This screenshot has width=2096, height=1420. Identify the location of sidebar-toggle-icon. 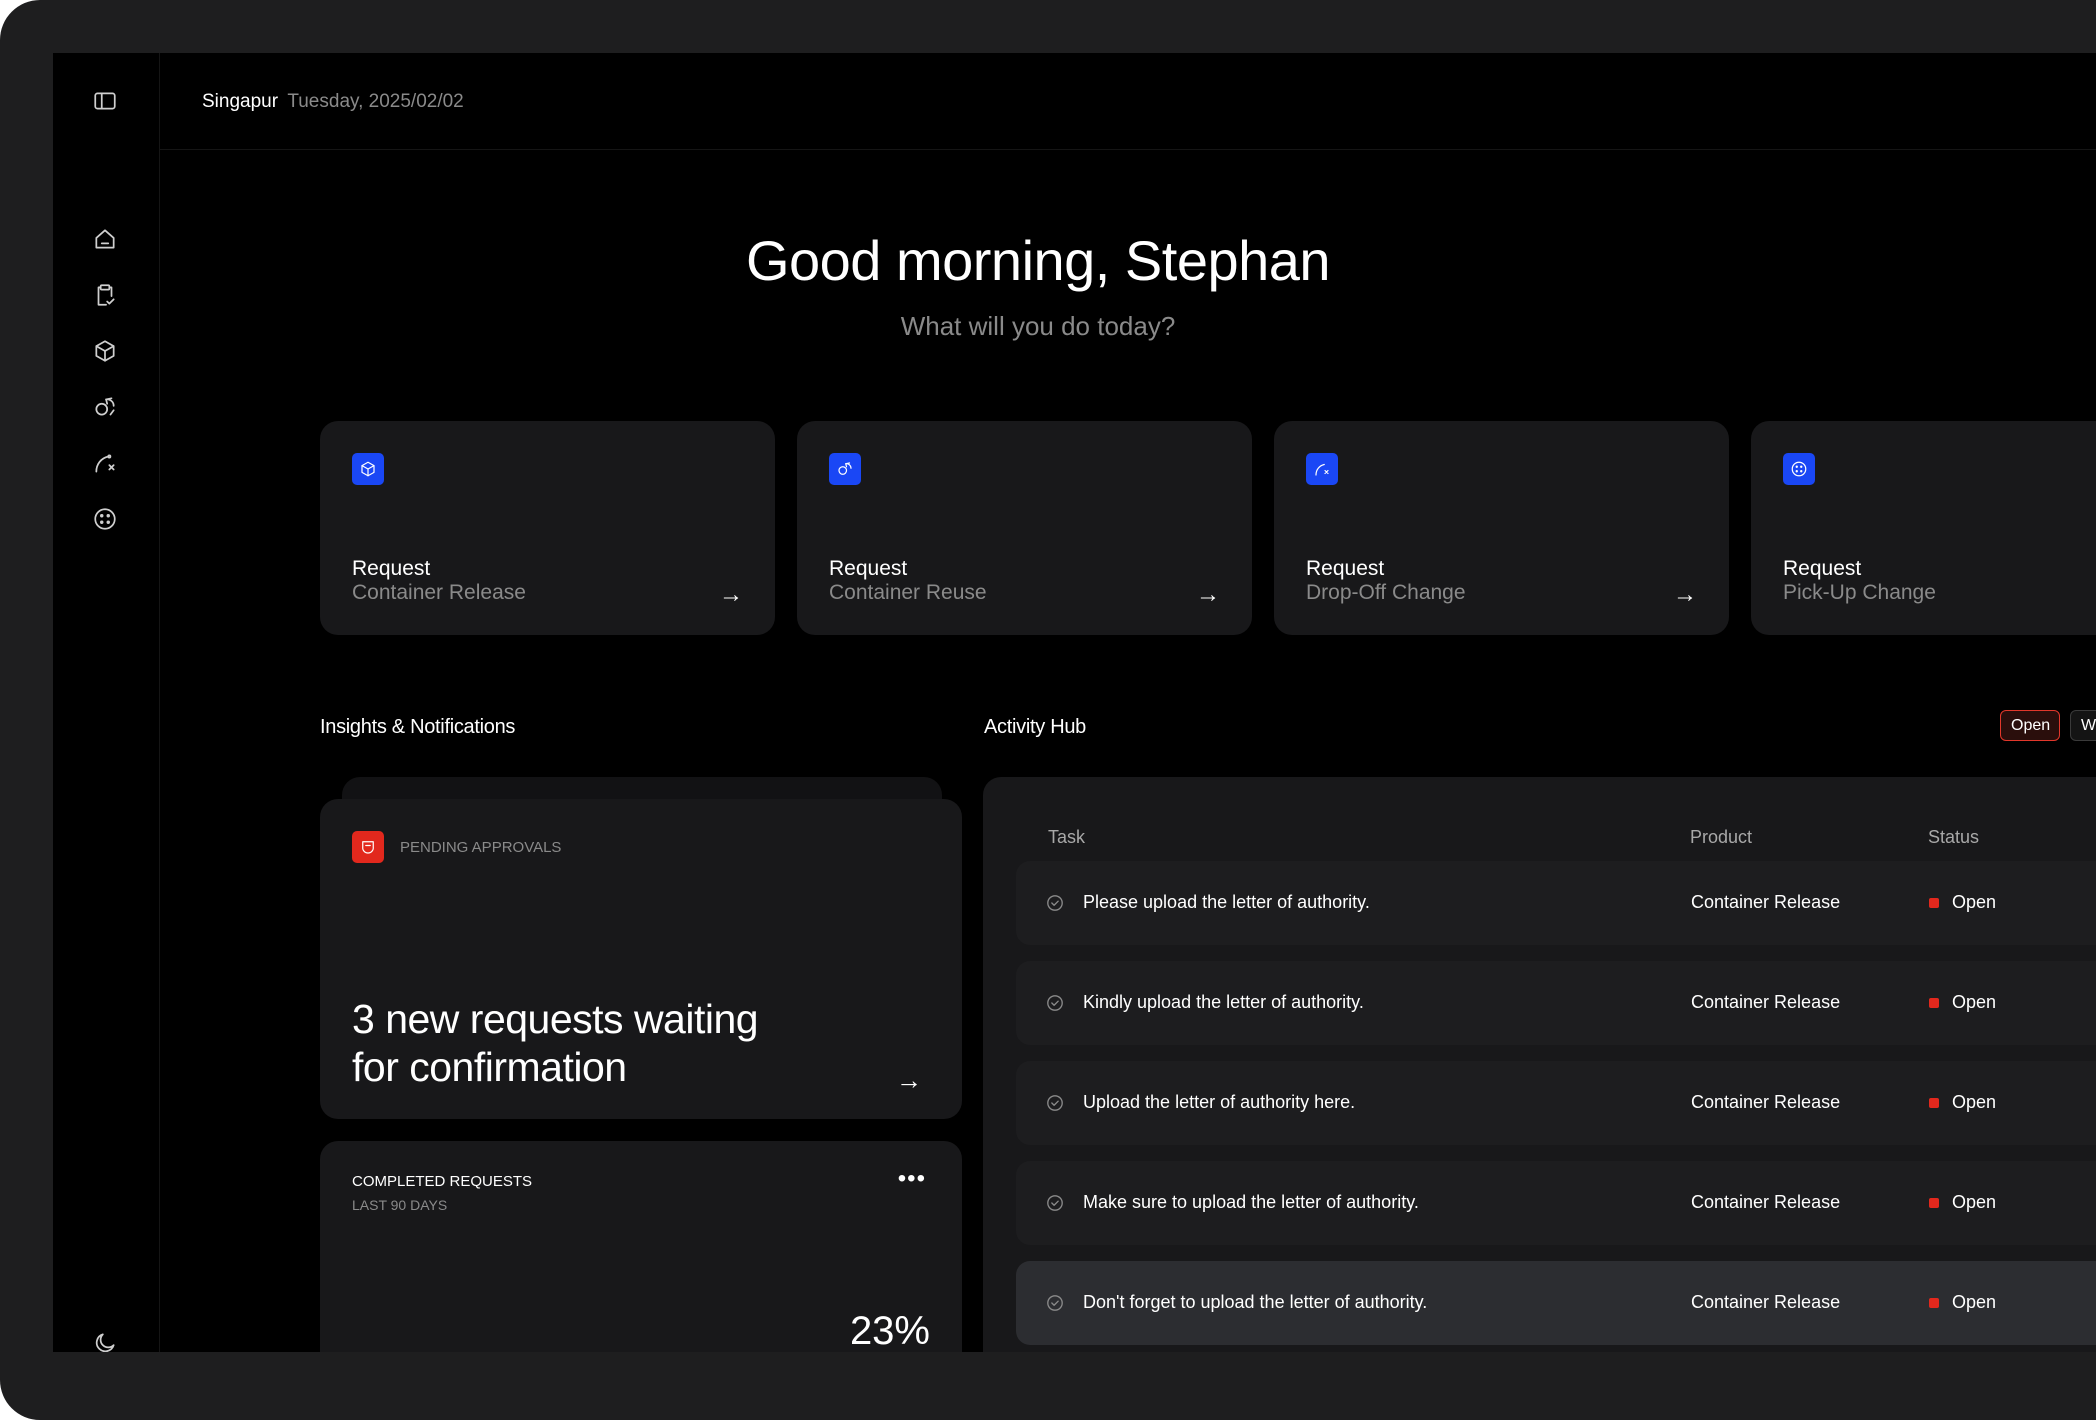
(105, 101).